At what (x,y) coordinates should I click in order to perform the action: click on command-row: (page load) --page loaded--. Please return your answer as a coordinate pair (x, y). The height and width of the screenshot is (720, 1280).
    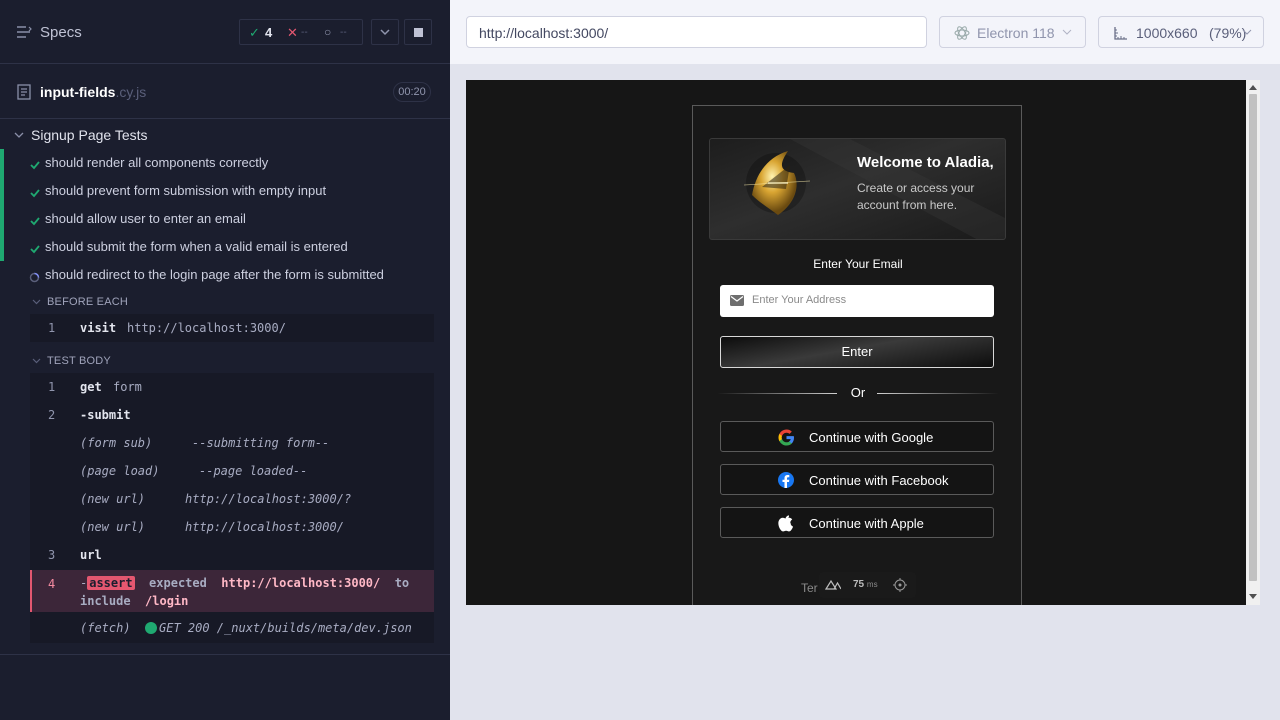
    Looking at the image, I should click on (232, 471).